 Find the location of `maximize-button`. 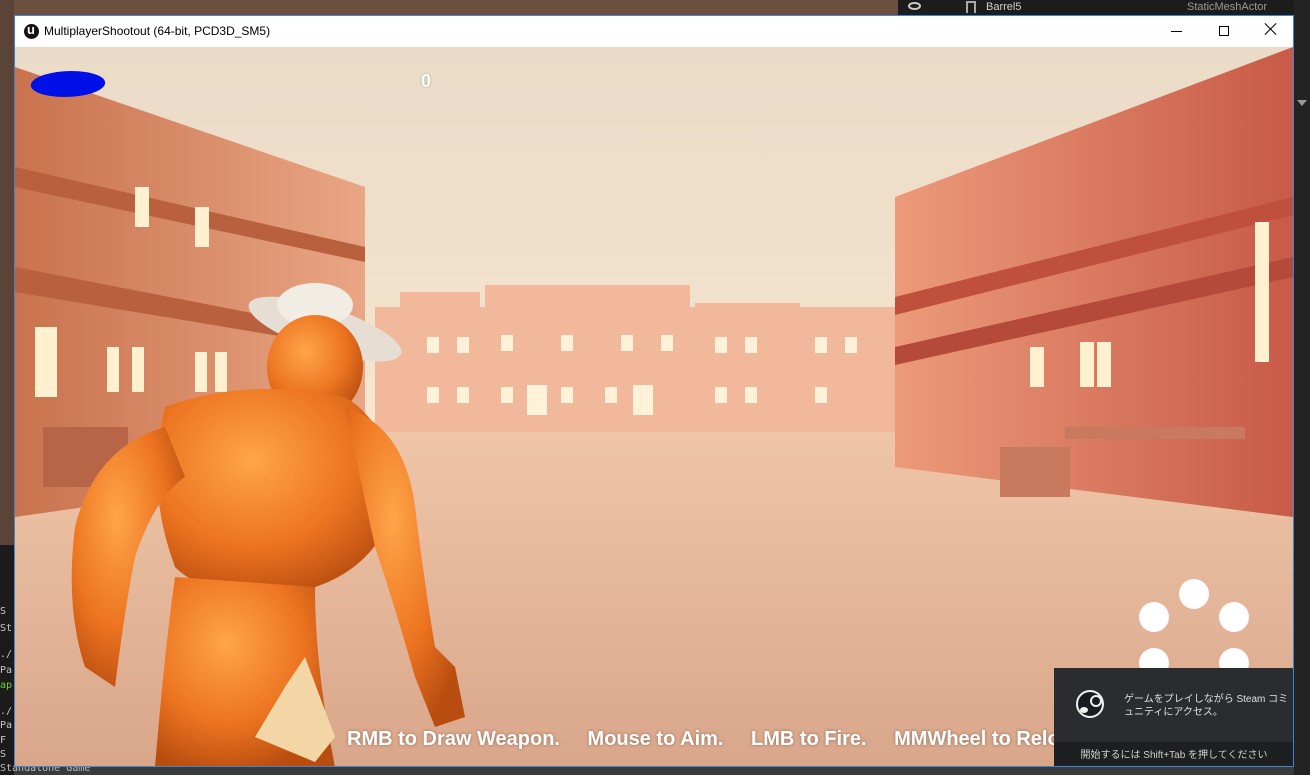

maximize-button is located at coordinates (1225, 31).